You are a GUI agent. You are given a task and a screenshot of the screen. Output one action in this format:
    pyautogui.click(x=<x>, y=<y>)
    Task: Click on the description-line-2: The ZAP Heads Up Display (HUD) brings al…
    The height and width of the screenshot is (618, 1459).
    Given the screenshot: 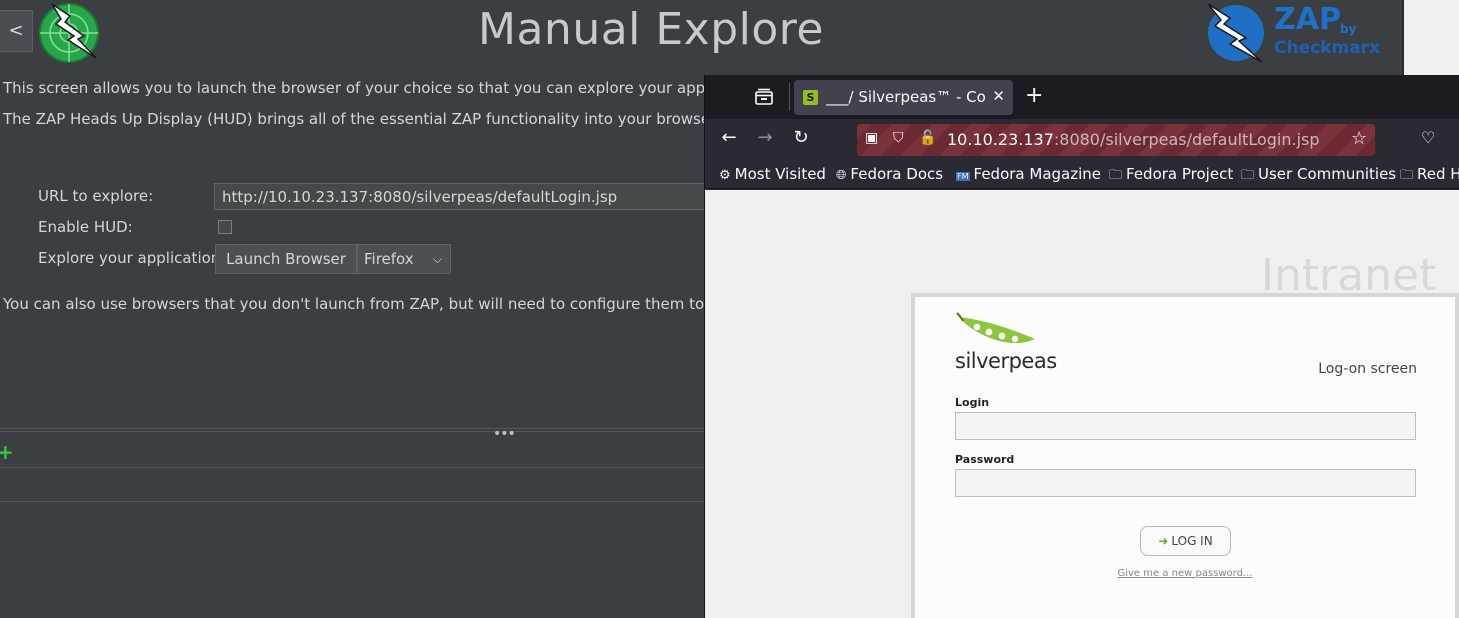 What is the action you would take?
    pyautogui.click(x=361, y=119)
    